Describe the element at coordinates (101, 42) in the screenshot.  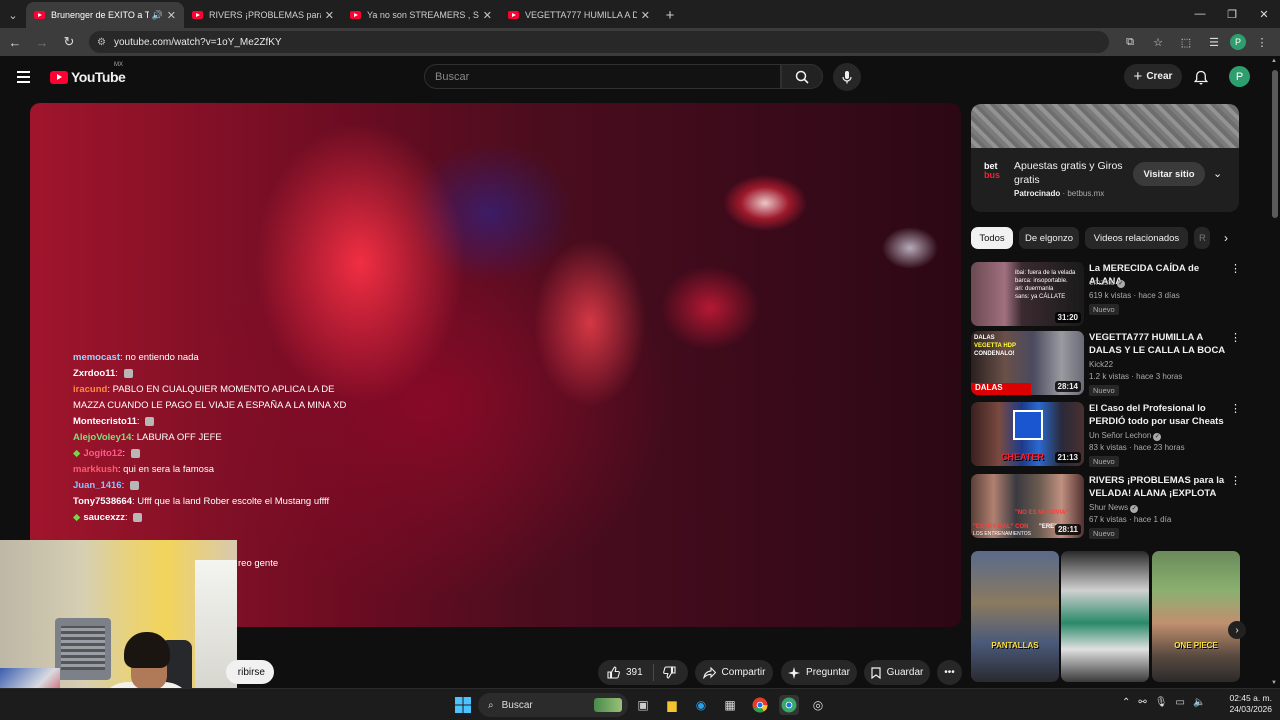
I see `site-info-icon: ⚙` at that location.